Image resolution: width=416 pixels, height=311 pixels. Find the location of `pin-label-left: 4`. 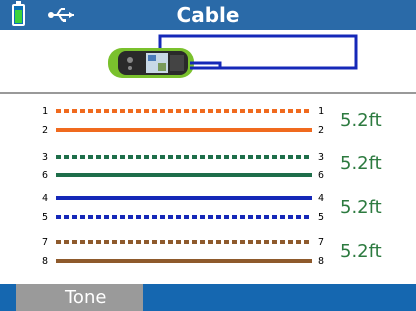

pin-label-left: 4 is located at coordinates (45, 198).